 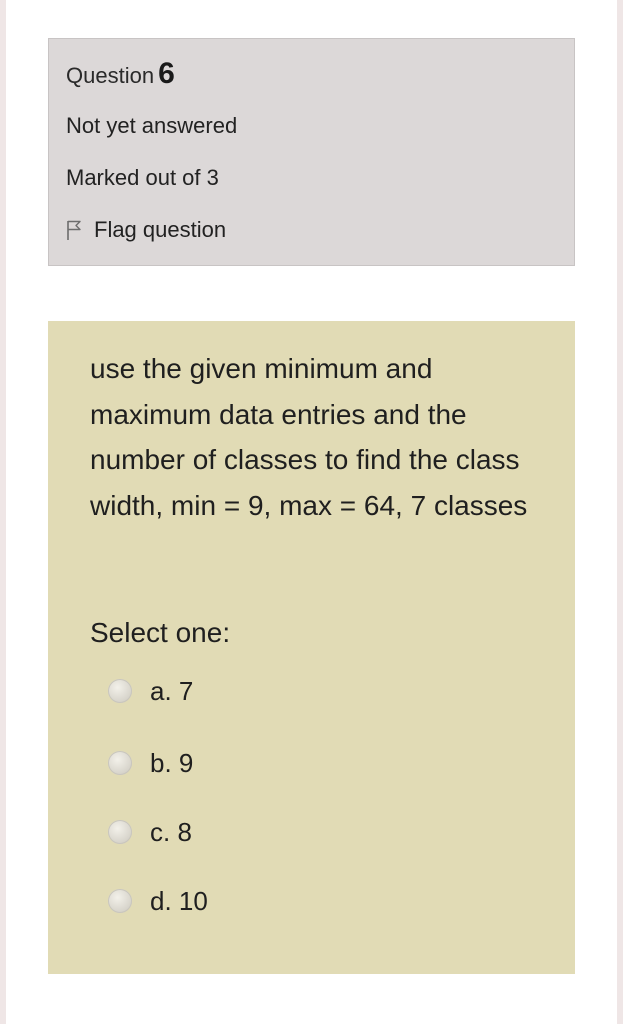 What do you see at coordinates (179, 900) in the screenshot?
I see `answer-option-label: d. 10` at bounding box center [179, 900].